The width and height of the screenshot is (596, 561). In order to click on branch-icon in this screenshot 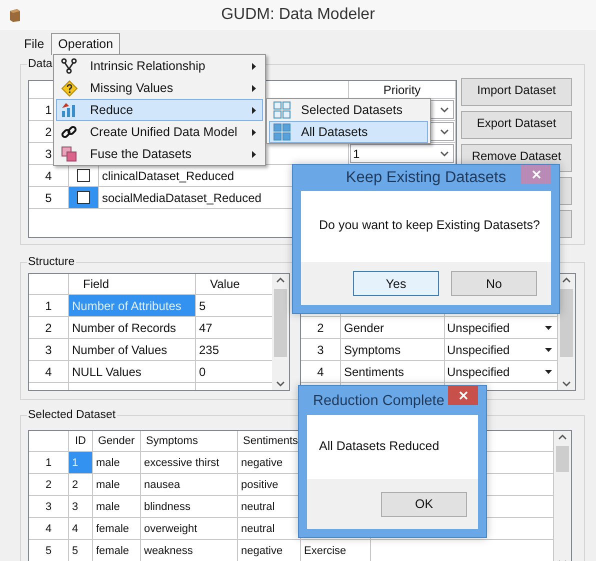, I will do `click(69, 66)`.